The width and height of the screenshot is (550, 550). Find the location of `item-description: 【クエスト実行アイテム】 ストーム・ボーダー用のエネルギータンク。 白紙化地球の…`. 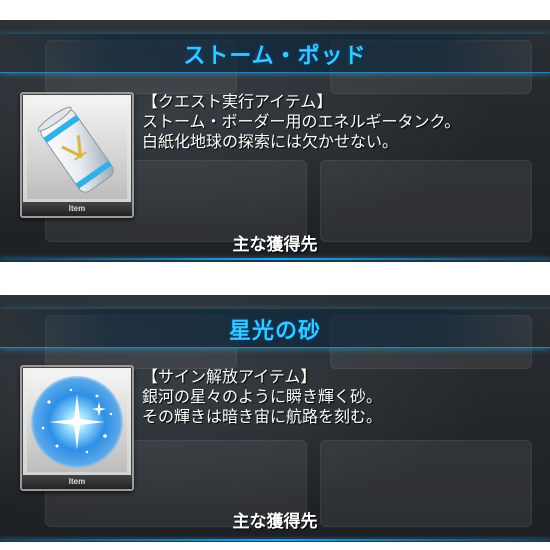

item-description: 【クエスト実行アイテム】 ストーム・ボーダー用のエネルギータンク。 白紙化地球の… is located at coordinates (301, 122).